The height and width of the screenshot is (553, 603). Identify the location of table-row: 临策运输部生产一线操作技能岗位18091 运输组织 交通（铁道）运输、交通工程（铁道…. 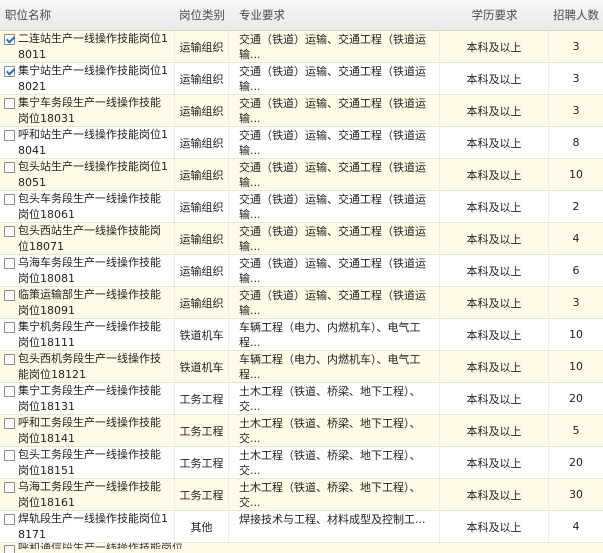
(301, 303).